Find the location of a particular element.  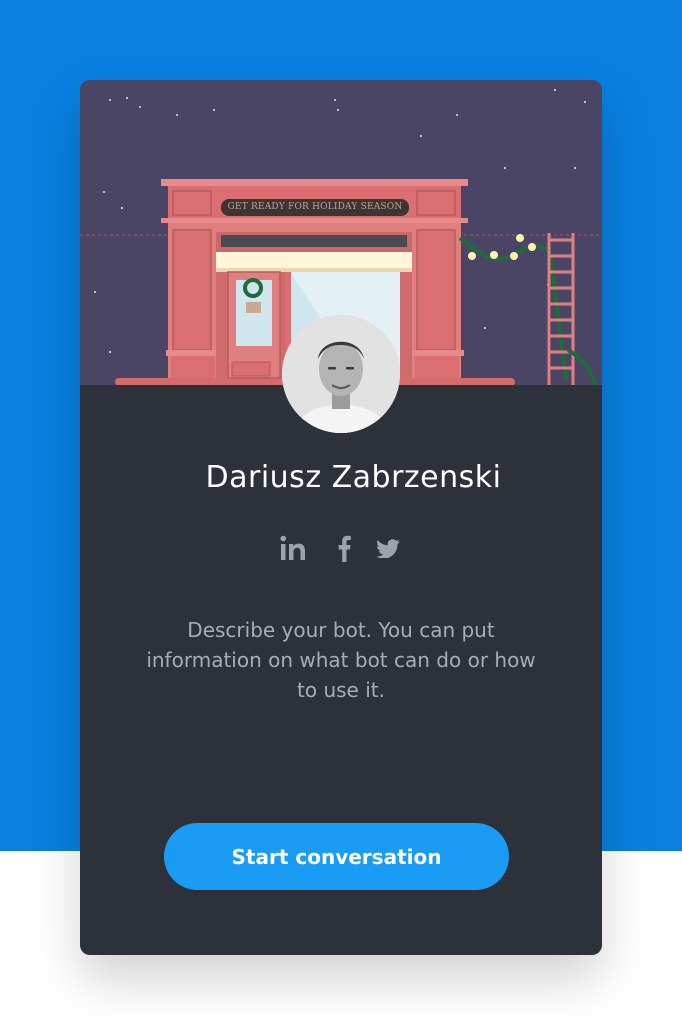

linkedin-icon is located at coordinates (292, 547).